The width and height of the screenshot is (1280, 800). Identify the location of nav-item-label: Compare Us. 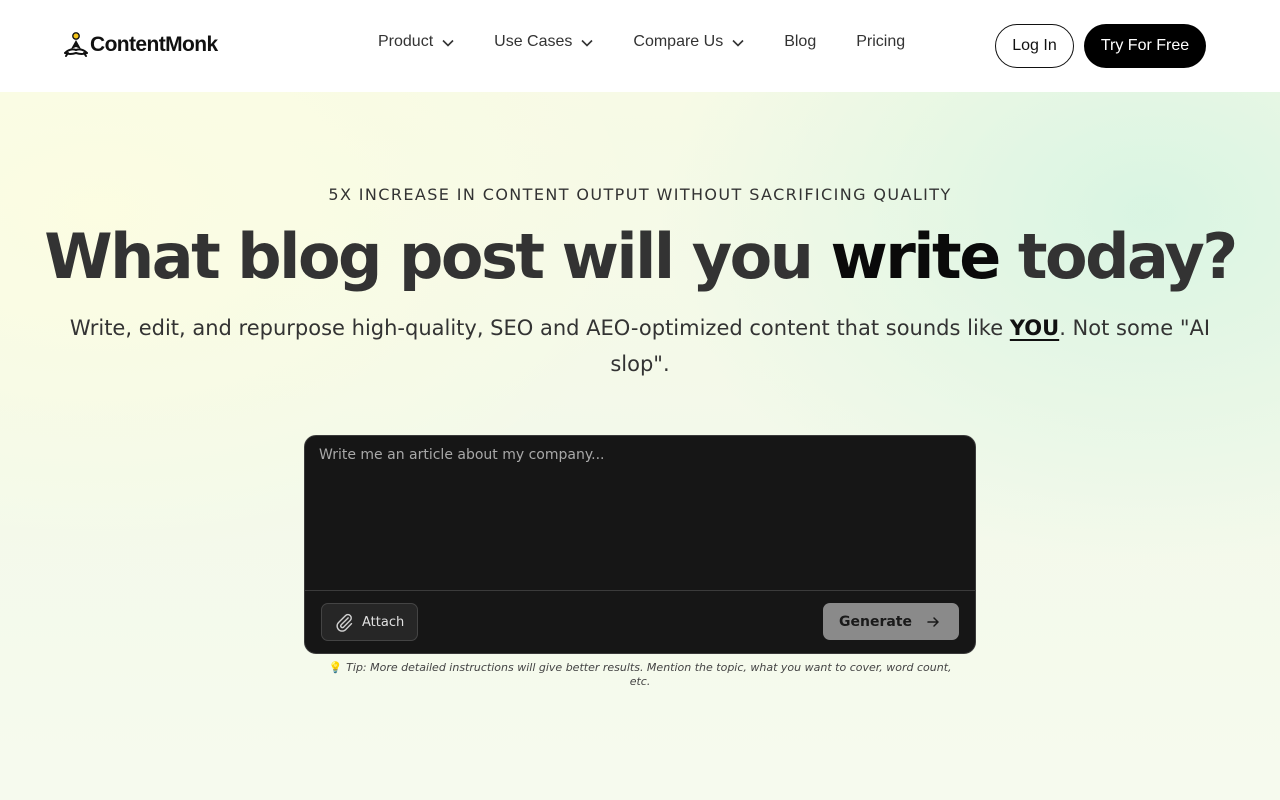
(678, 41).